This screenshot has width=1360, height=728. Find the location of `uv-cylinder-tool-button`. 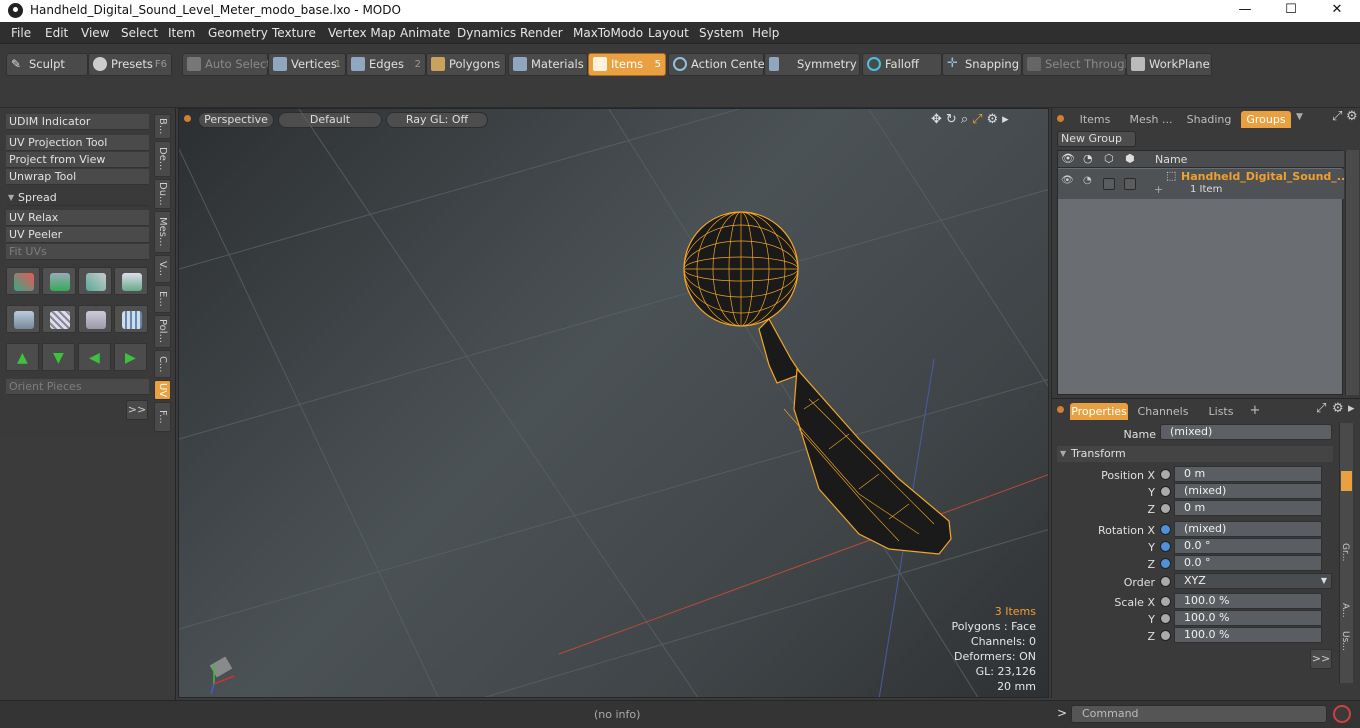

uv-cylinder-tool-button is located at coordinates (23, 319).